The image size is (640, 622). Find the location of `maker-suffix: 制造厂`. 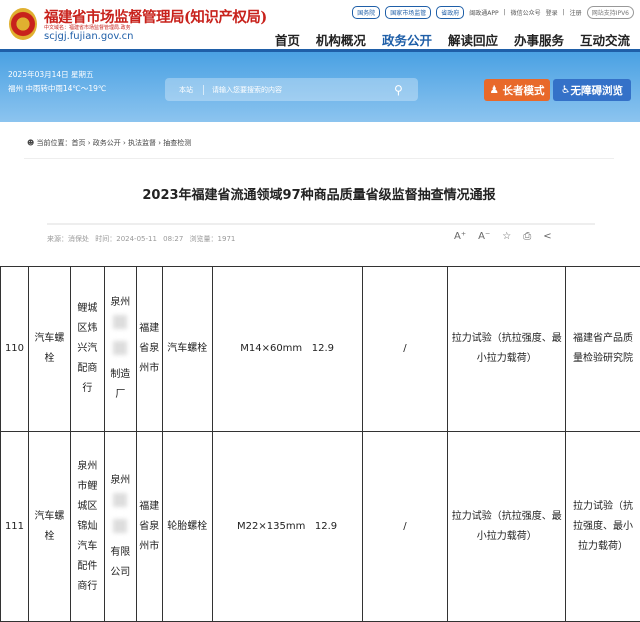

maker-suffix: 制造厂 is located at coordinates (120, 384).